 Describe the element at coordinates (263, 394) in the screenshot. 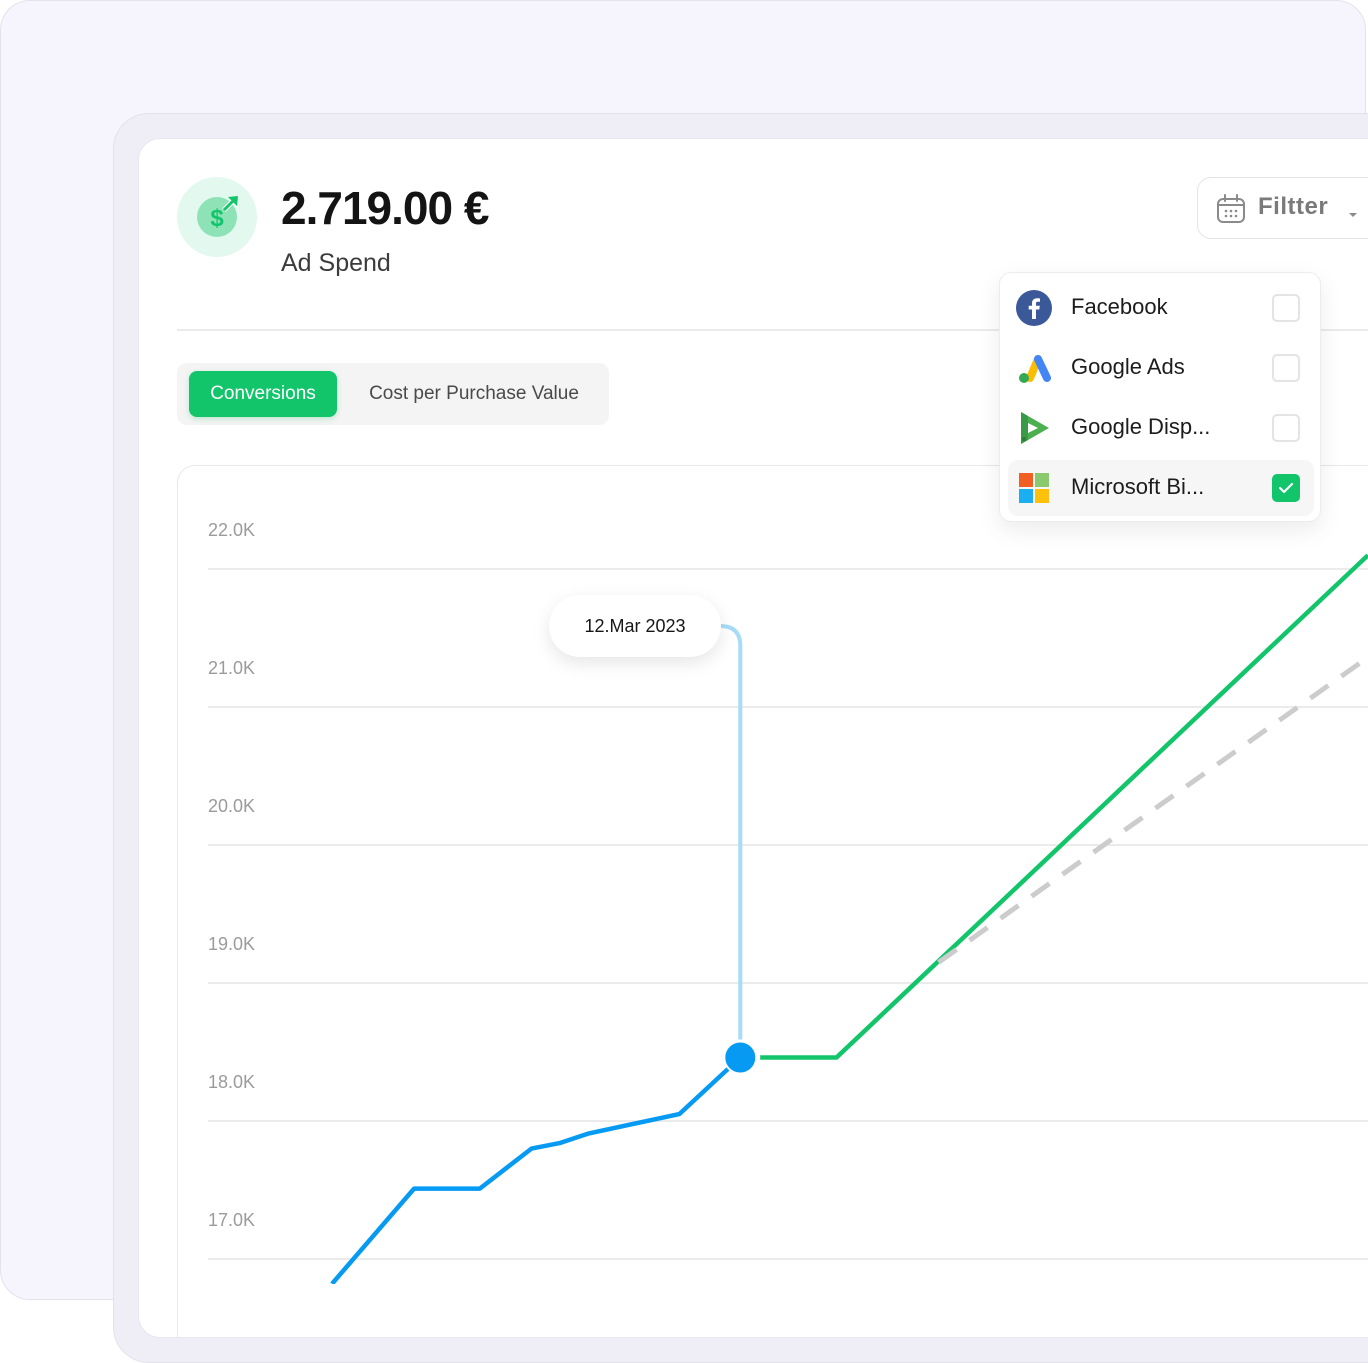

I see `tab-conversions: Conversions` at that location.